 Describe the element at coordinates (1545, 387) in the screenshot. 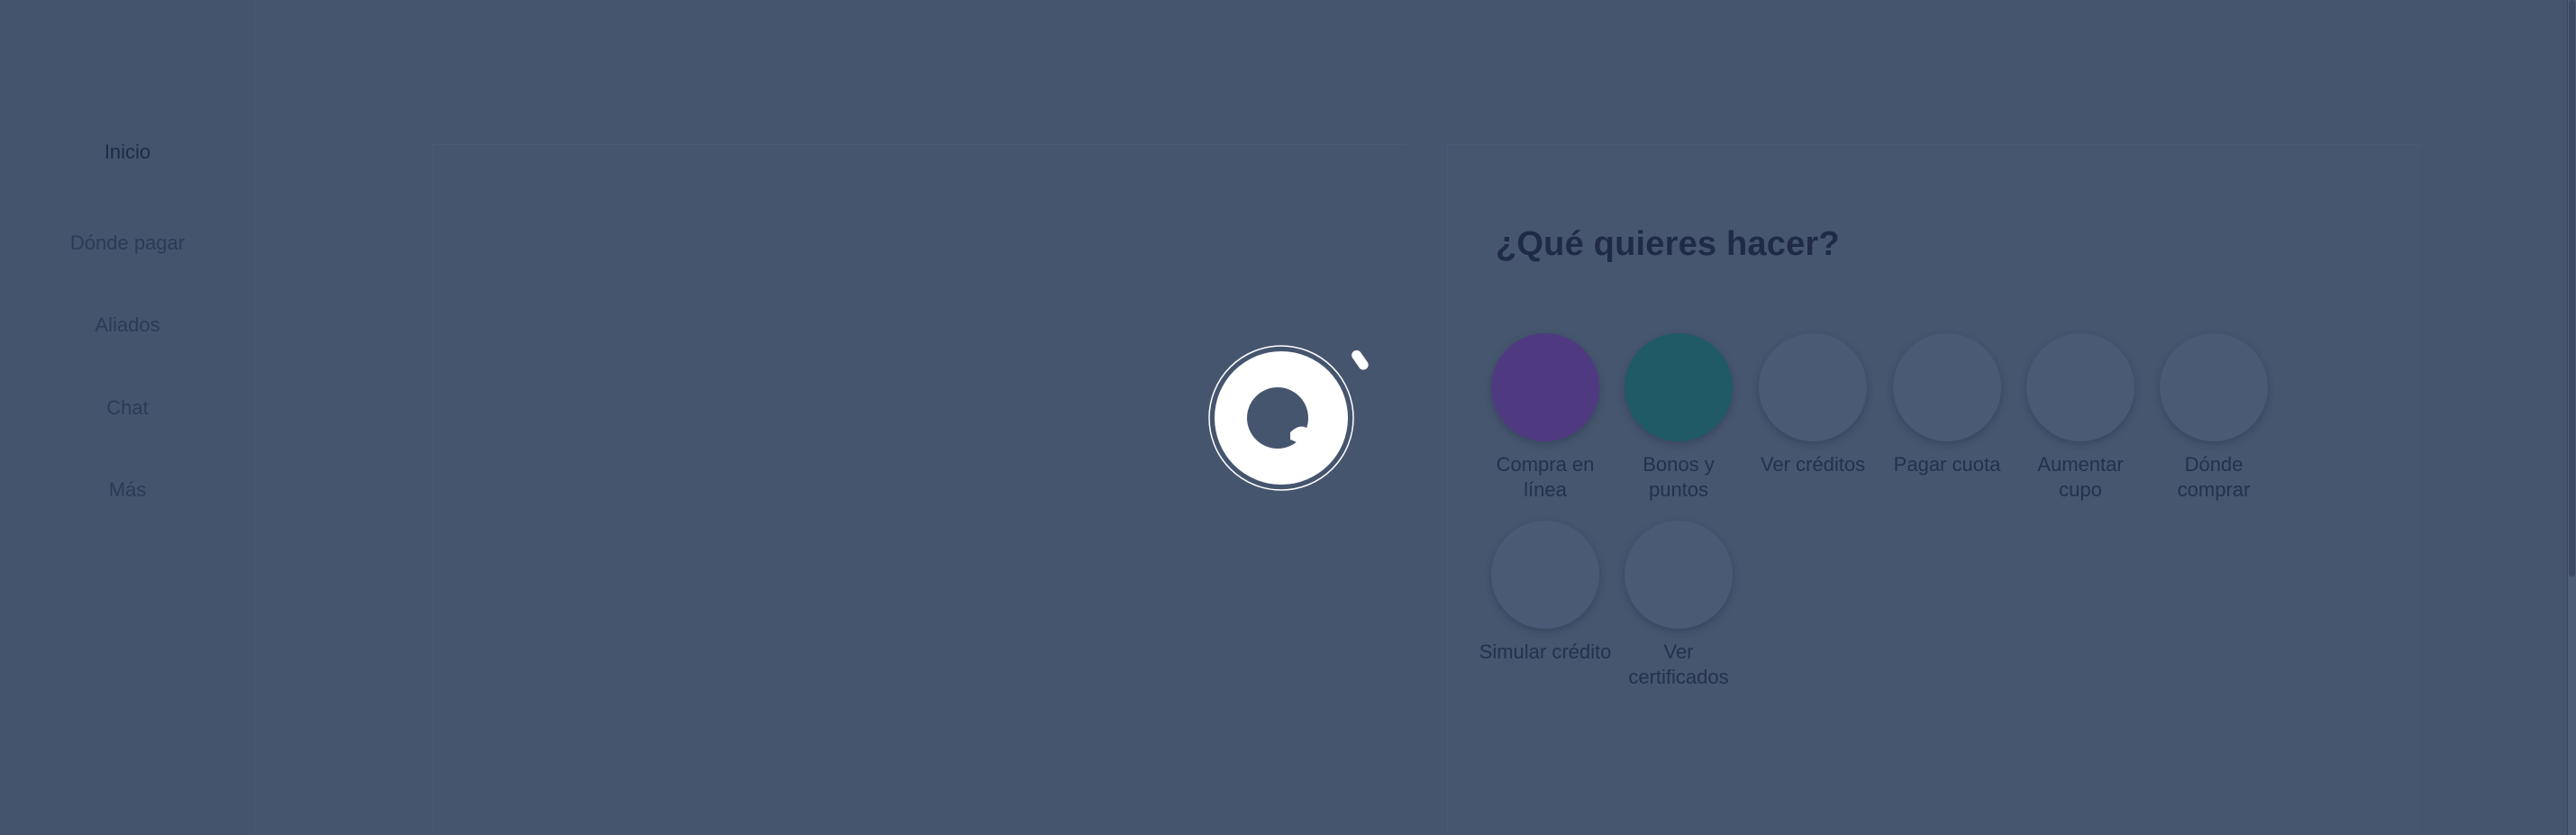

I see `cart-icon` at that location.